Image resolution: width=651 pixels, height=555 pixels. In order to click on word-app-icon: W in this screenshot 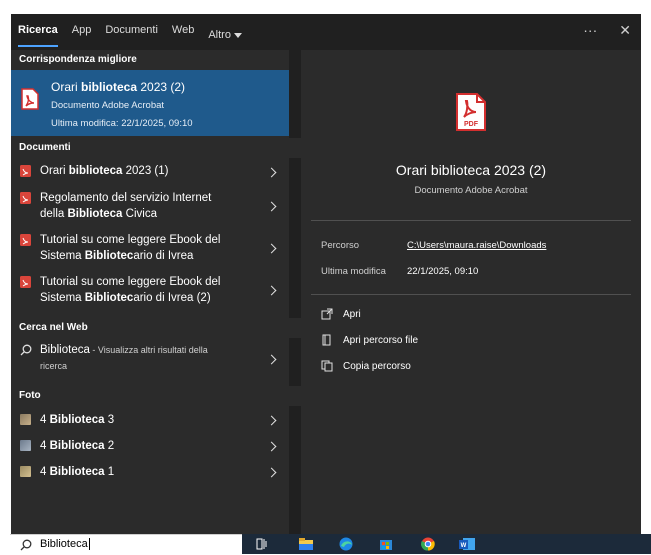, I will do `click(467, 544)`.